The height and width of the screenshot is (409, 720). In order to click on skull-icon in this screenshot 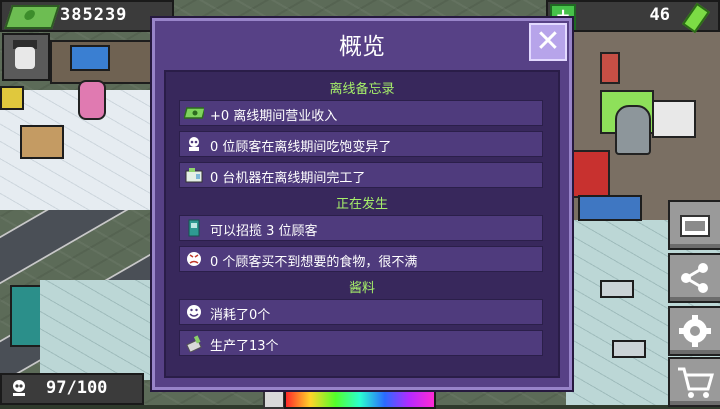, I will do `click(19, 388)`.